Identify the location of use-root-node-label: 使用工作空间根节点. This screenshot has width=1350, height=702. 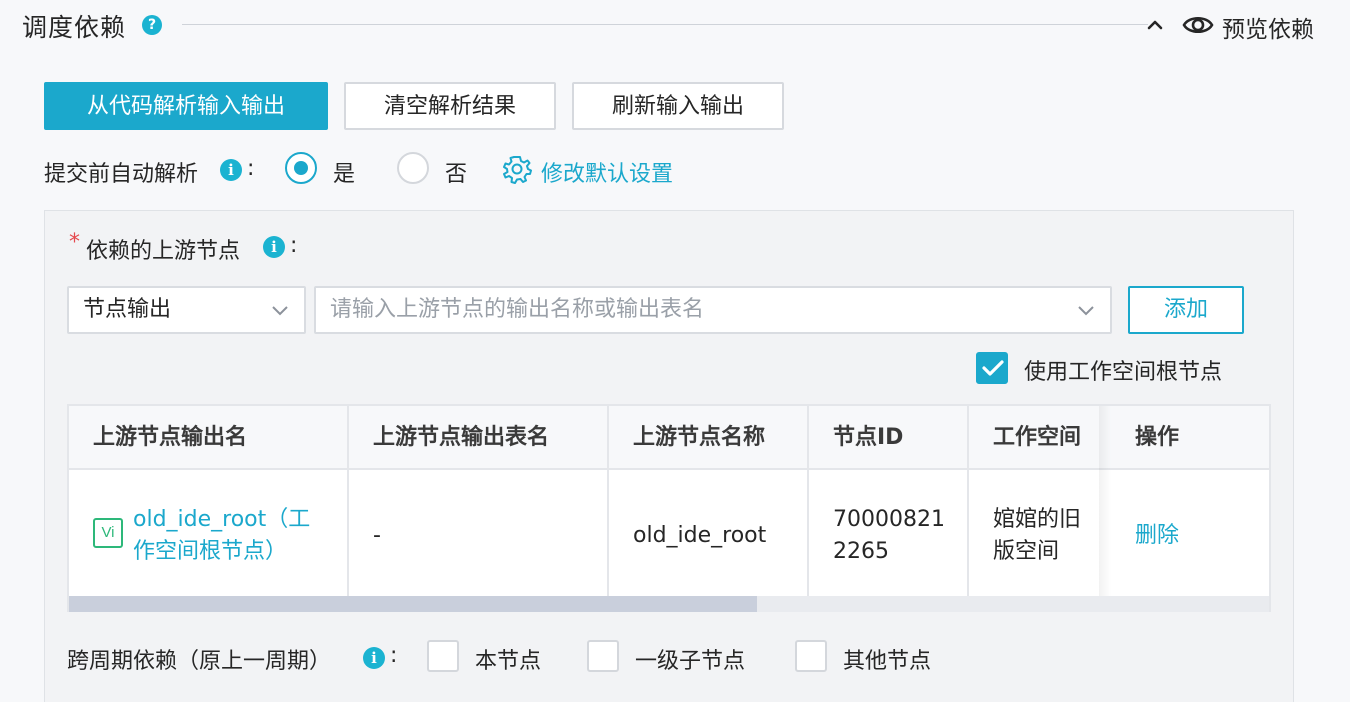
(1123, 370).